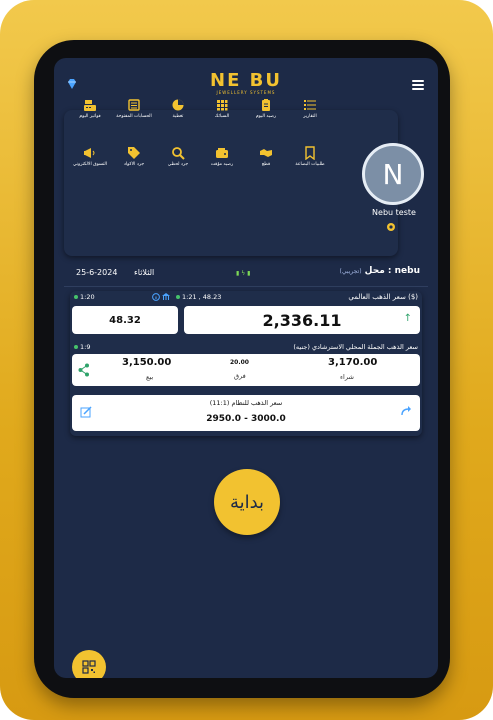 This screenshot has width=493, height=720. Describe the element at coordinates (246, 413) in the screenshot. I see `system-price-box: (11:1) سعر الذهب للنظام 2950.0 - 3000.0` at that location.